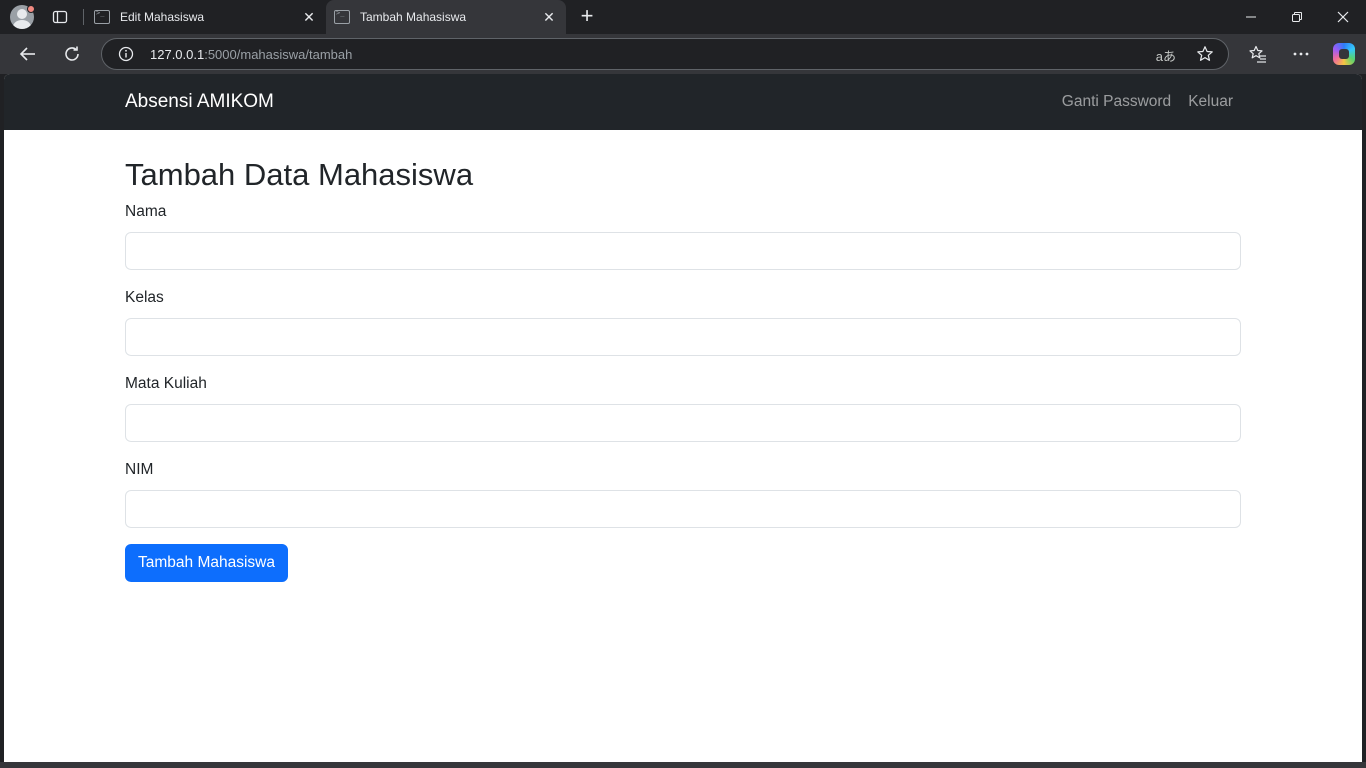 This screenshot has height=768, width=1366. Describe the element at coordinates (683, 17) in the screenshot. I see `browser-tab-strip: Edit Mahasiswa ✕ Tambah Mahasiswa ✕ +` at that location.